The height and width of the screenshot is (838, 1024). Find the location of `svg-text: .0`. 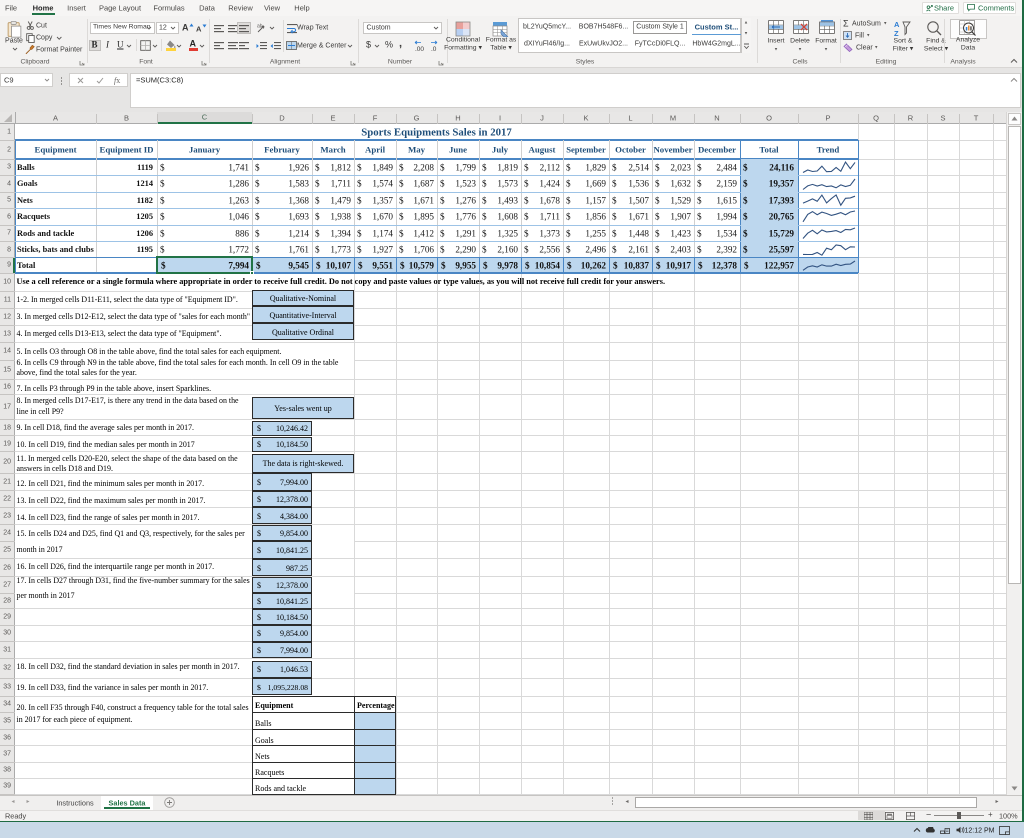

svg-text: .0 is located at coordinates (434, 49).